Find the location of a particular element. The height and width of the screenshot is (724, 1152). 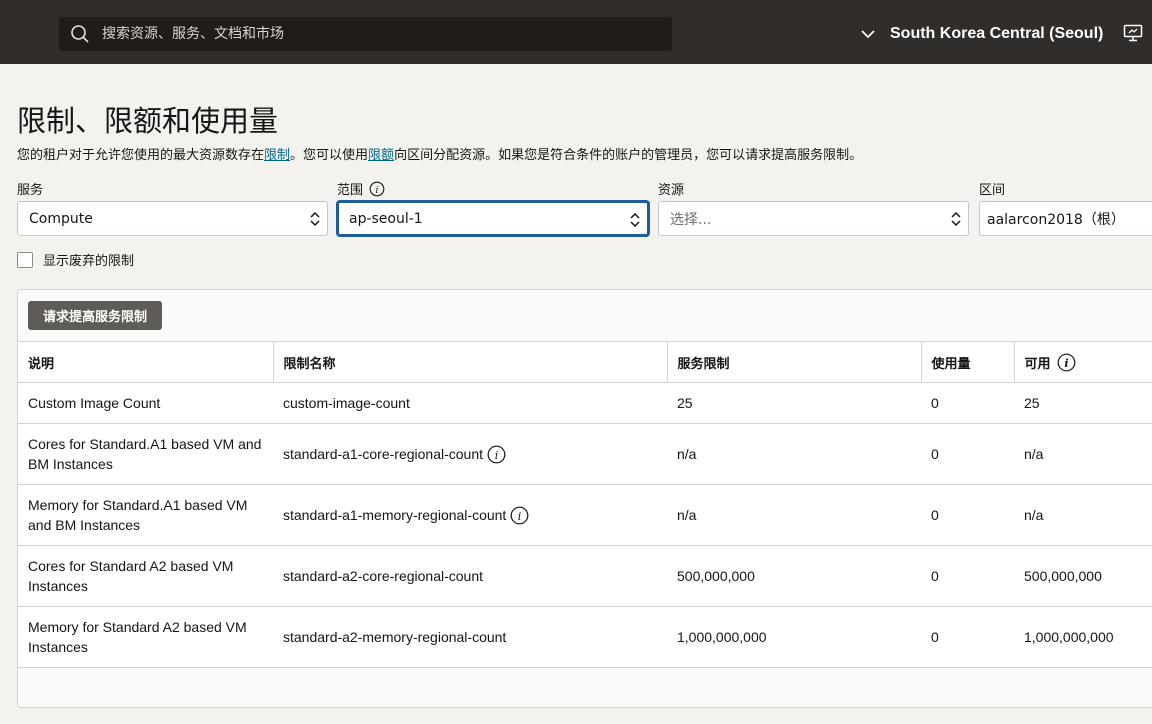

column-header-service-limit: 服务限制 is located at coordinates (794, 362).